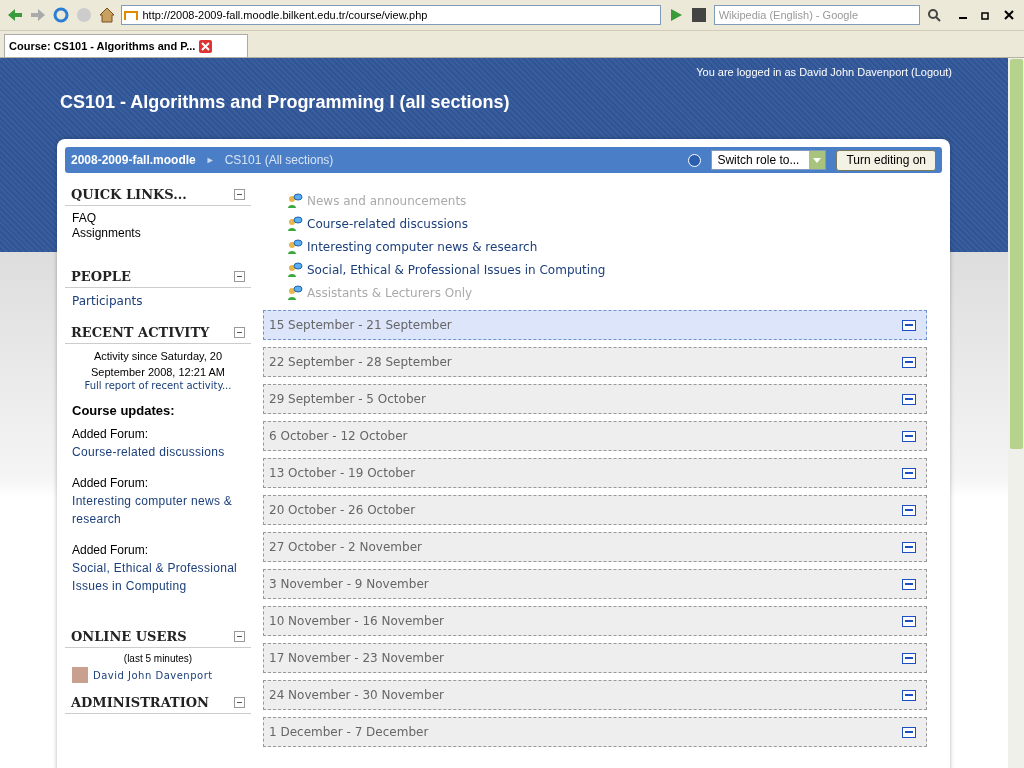  I want to click on home-icon, so click(107, 15).